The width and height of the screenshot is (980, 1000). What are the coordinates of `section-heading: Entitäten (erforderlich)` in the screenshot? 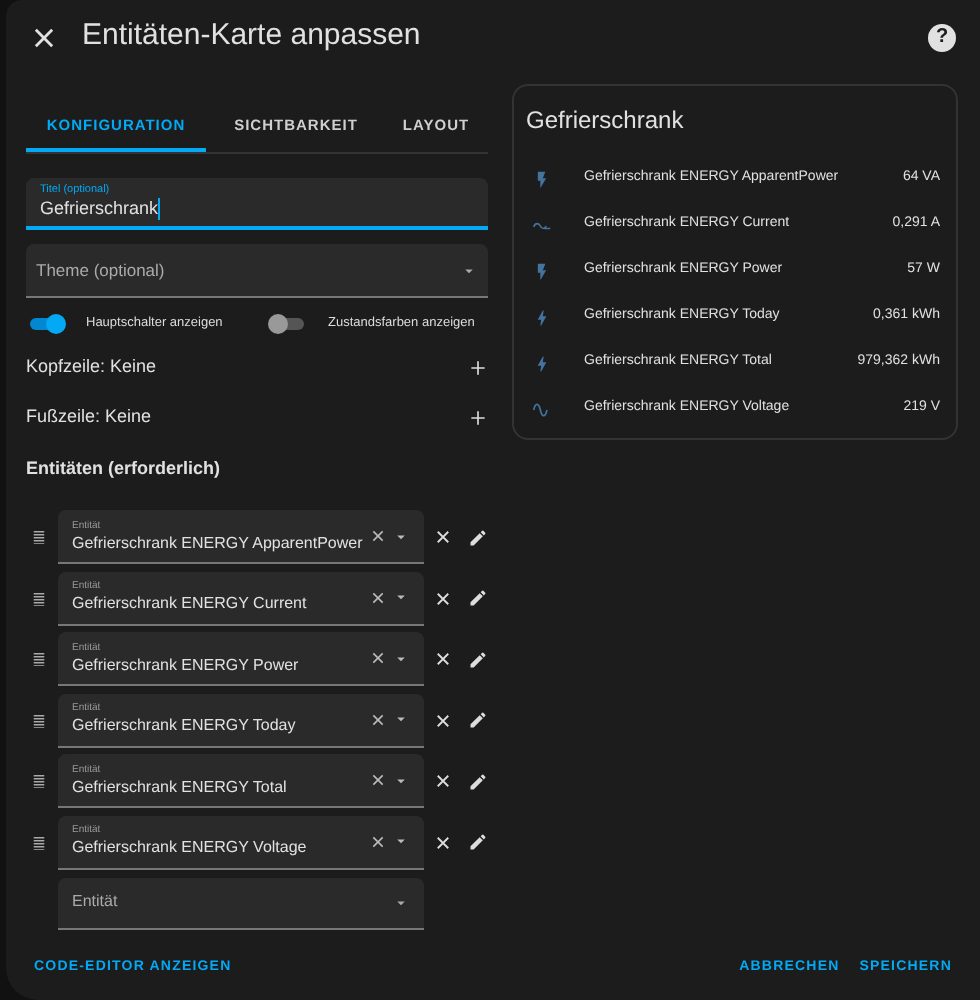 It's located at (124, 469).